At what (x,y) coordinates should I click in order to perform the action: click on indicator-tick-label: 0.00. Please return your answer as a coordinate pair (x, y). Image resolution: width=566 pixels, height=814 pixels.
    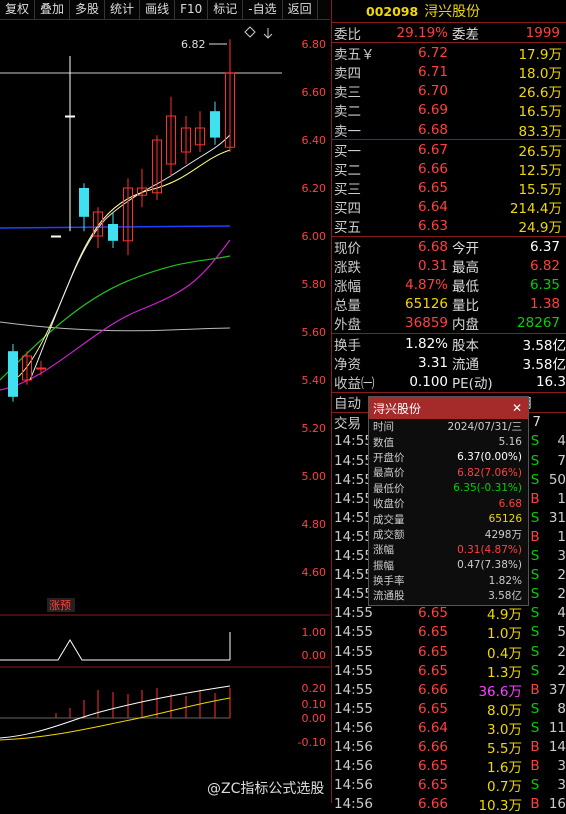
    Looking at the image, I should click on (314, 718).